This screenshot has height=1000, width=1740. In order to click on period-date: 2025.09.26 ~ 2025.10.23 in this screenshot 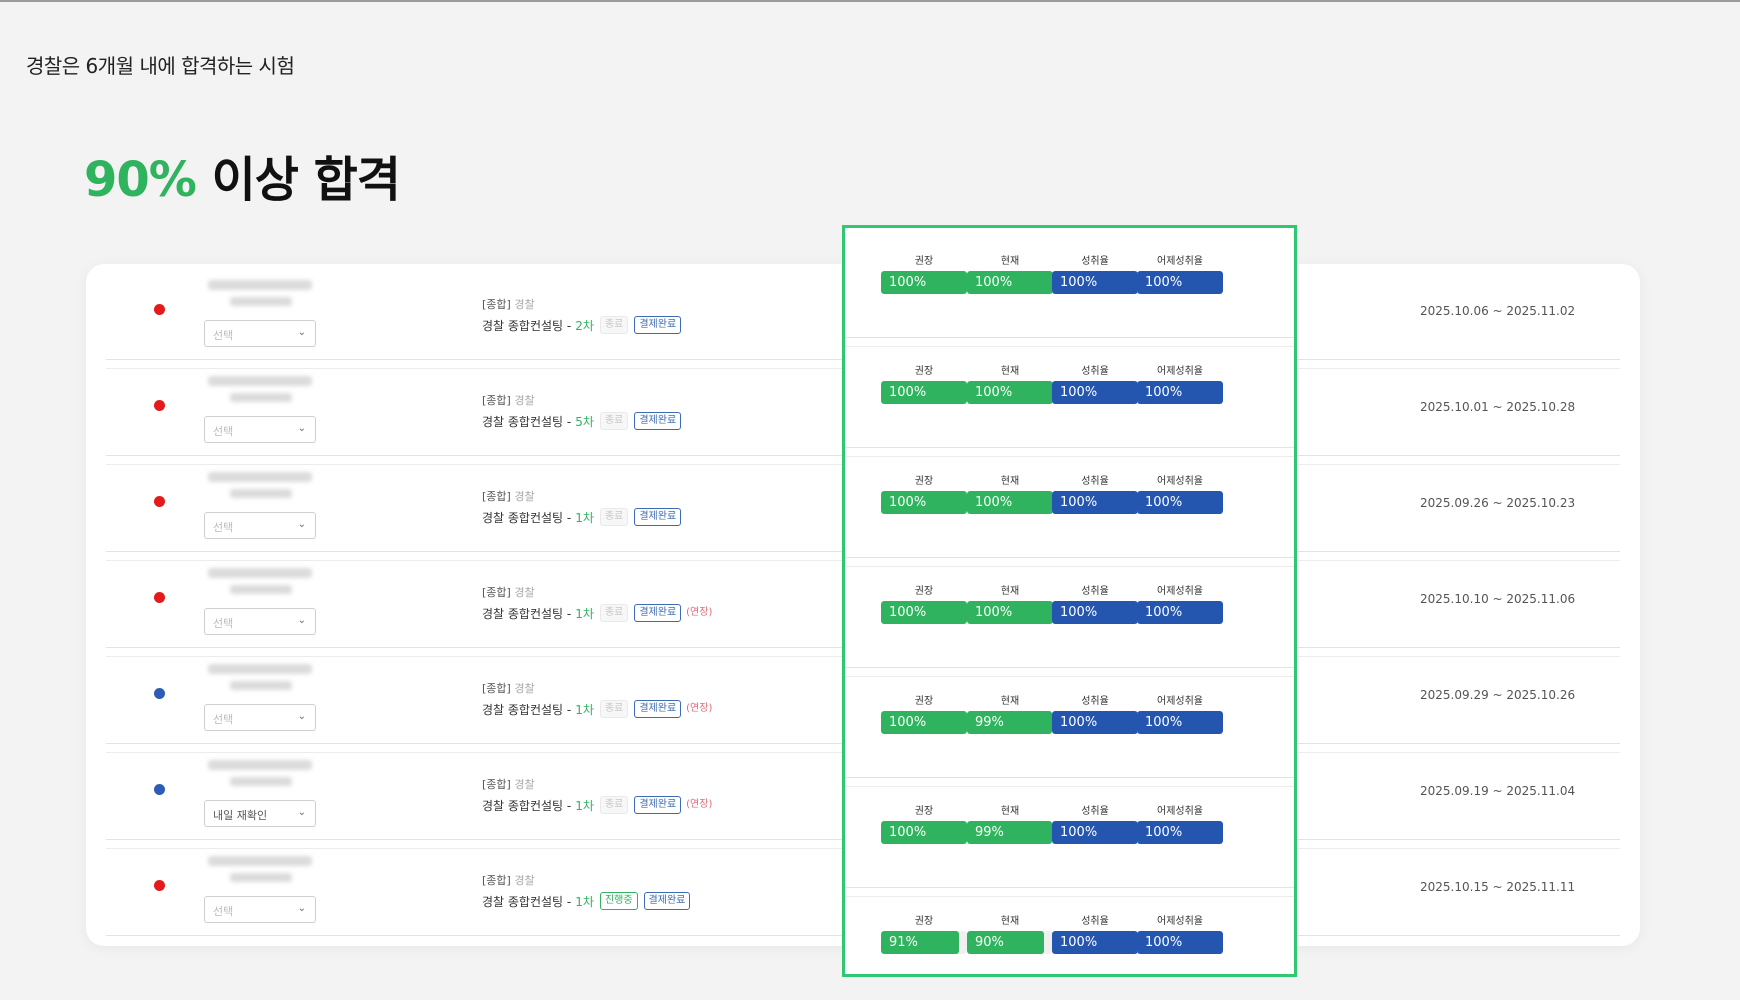, I will do `click(1498, 503)`.